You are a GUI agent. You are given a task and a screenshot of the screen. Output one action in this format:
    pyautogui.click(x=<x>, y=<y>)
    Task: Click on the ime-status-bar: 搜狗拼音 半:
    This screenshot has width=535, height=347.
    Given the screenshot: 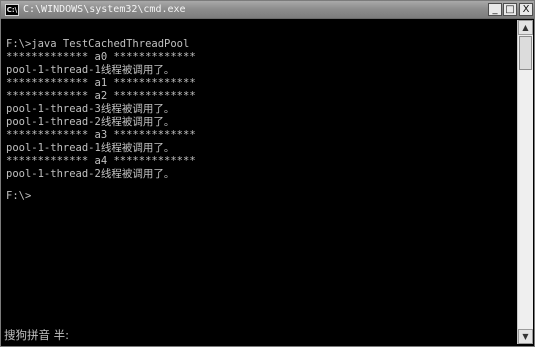 What is the action you would take?
    pyautogui.click(x=36, y=335)
    